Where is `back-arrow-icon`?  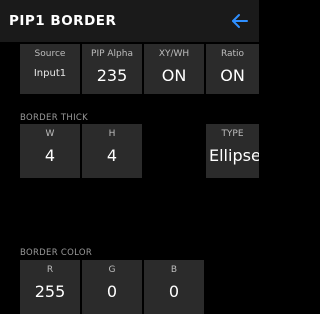
back-arrow-icon is located at coordinates (240, 21).